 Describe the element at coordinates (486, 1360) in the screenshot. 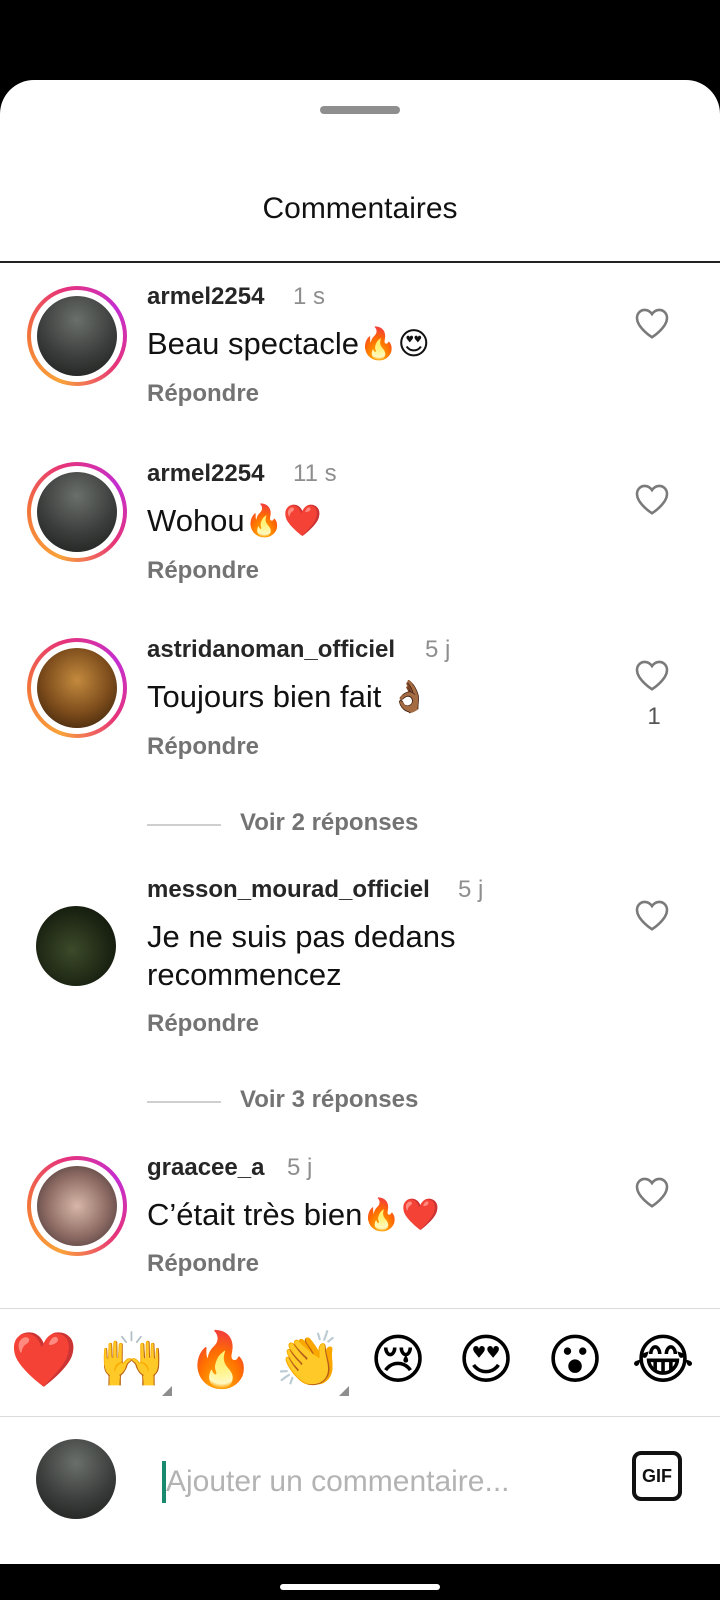

I see `heart-eyes-emoji-button: 😍` at that location.